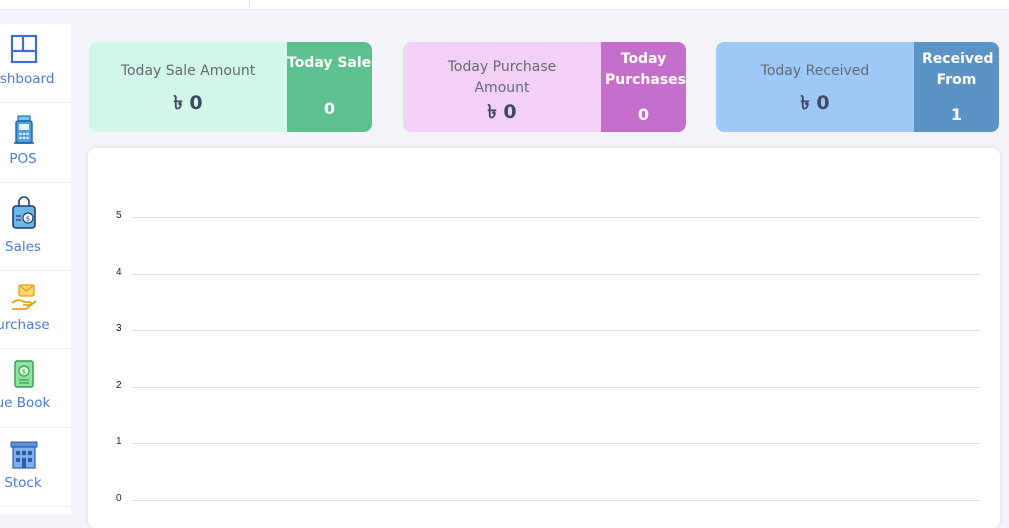 The width and height of the screenshot is (1009, 528). I want to click on today-sale-amount-title: Today Sale Amount, so click(188, 71).